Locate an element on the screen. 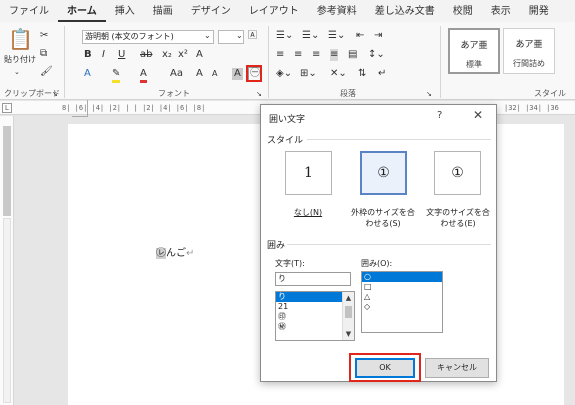 The image size is (575, 405). font-group-label: フォント is located at coordinates (174, 93).